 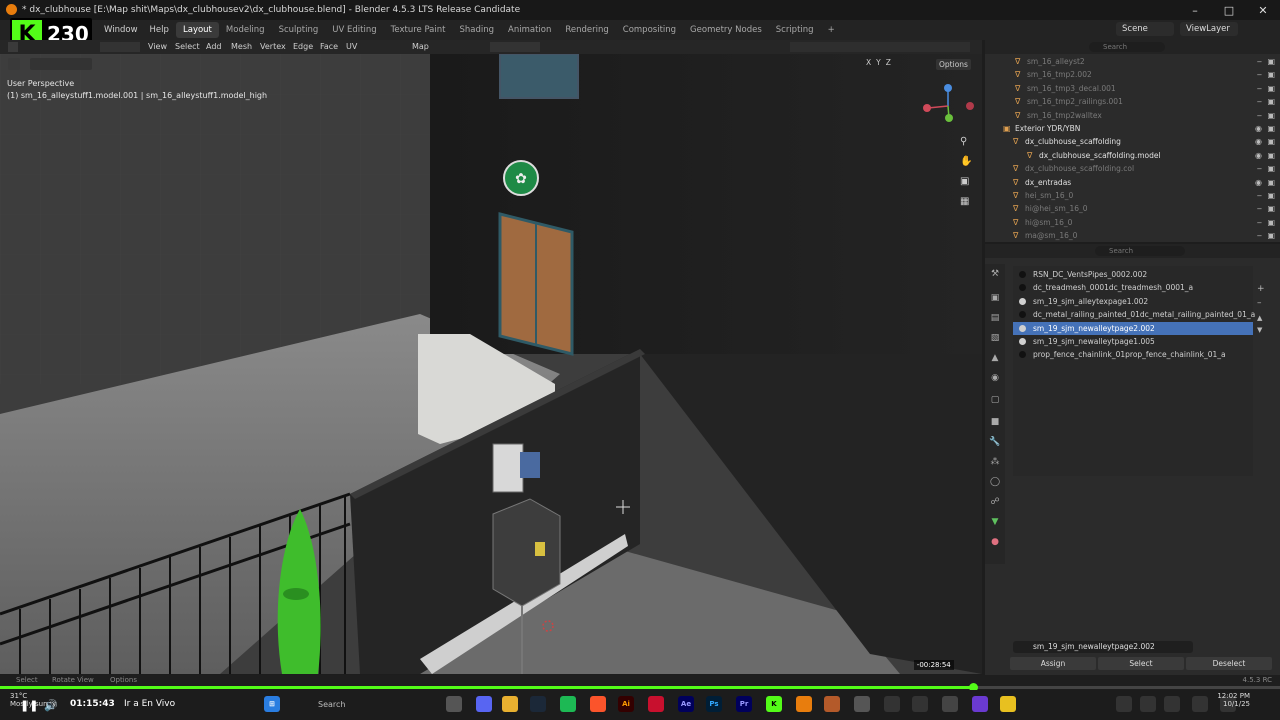 What do you see at coordinates (1132, 115) in the screenshot?
I see `outliner-row: ∇ sm_16_tmp2walltex ‒ ▣` at bounding box center [1132, 115].